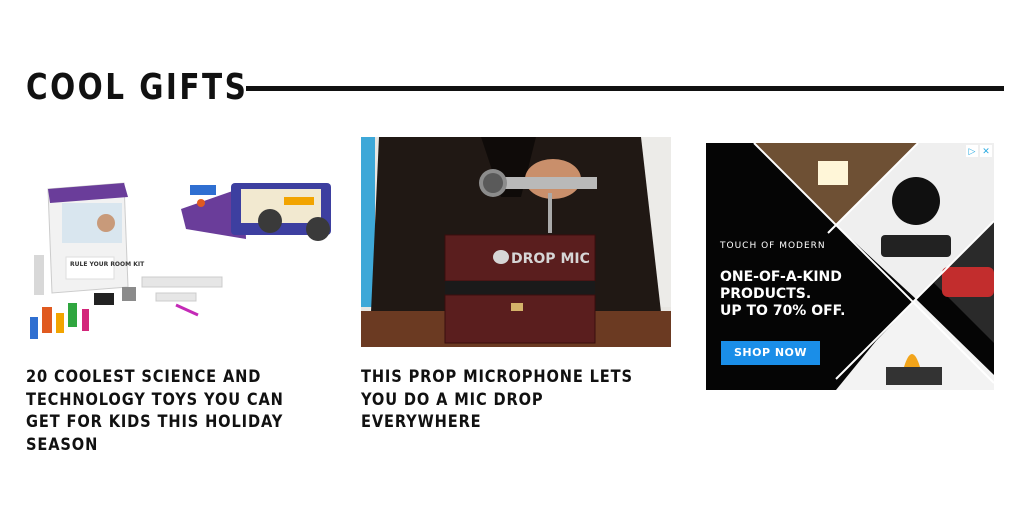 The width and height of the screenshot is (1024, 512). I want to click on ad-headline: ONE-OF-A-KIND PRODUCTS. UP TO 70% OFF., so click(783, 294).